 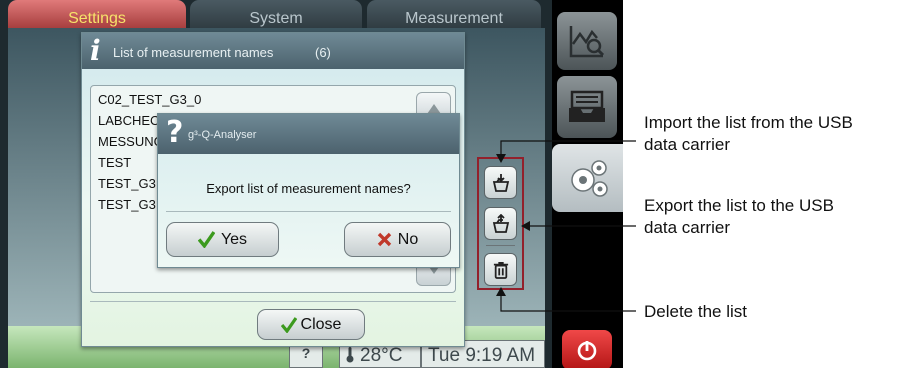 What do you see at coordinates (739, 205) in the screenshot?
I see `callout-export-line-1: Export the list to the USB` at bounding box center [739, 205].